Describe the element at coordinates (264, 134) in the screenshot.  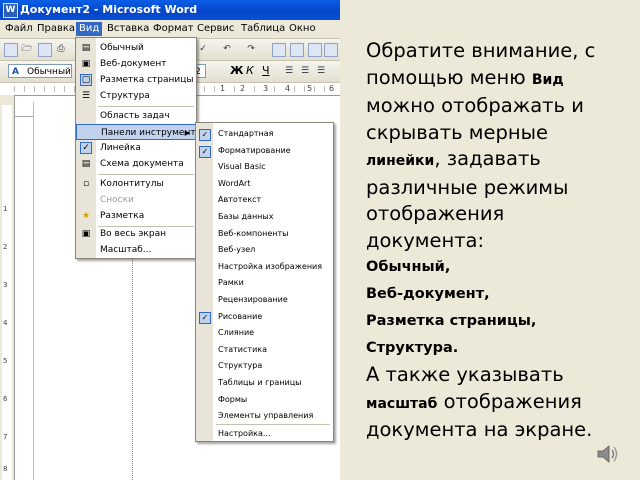
I see `toolbar-submenu-item: ✓ Стандартная` at that location.